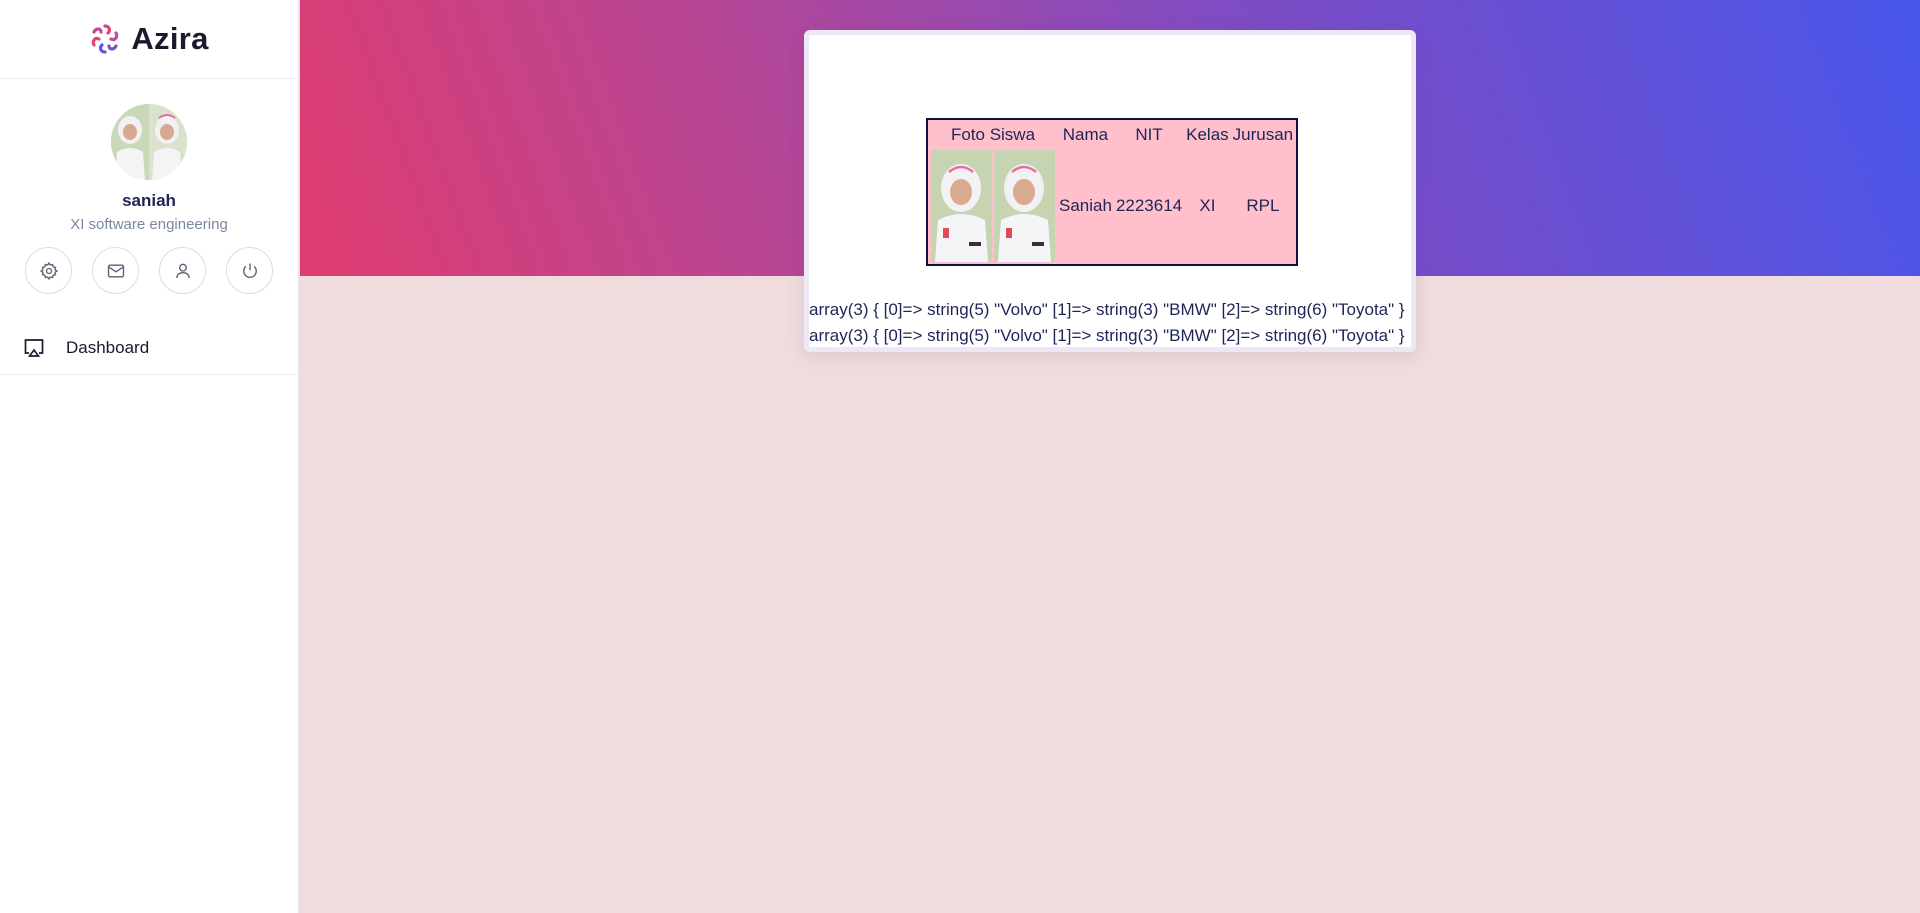 The width and height of the screenshot is (1920, 913). I want to click on column-header-jurusan: Jurusan, so click(1263, 134).